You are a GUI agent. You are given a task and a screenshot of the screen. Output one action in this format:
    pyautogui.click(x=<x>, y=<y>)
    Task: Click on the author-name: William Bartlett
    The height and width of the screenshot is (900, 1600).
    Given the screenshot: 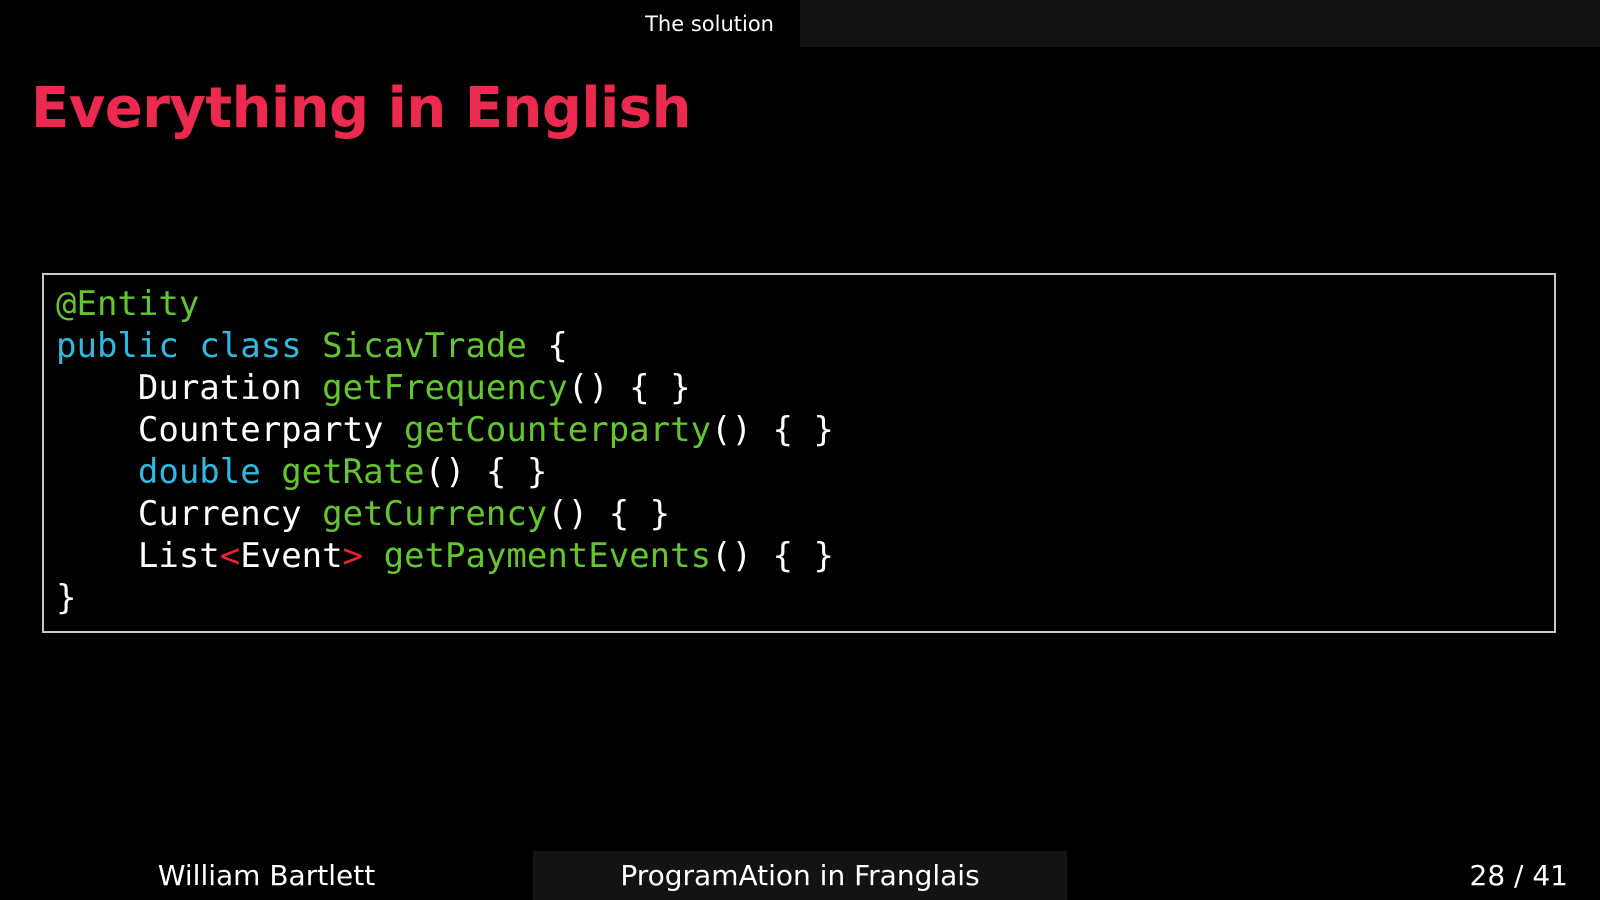 What is the action you would take?
    pyautogui.click(x=266, y=875)
    